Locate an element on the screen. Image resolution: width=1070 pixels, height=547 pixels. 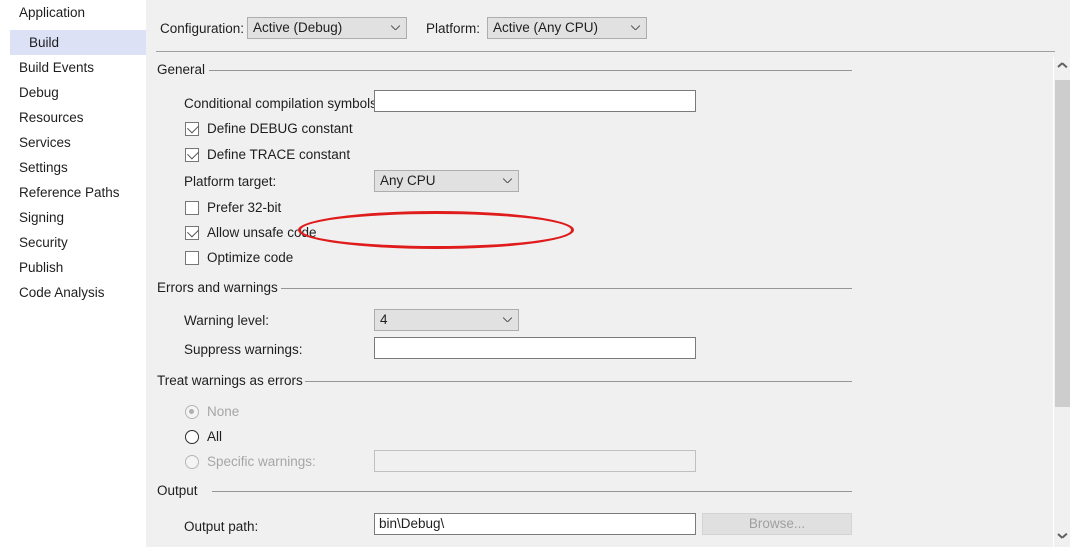
define-trace-checkbox-row: Define TRACE constant is located at coordinates (295, 155).